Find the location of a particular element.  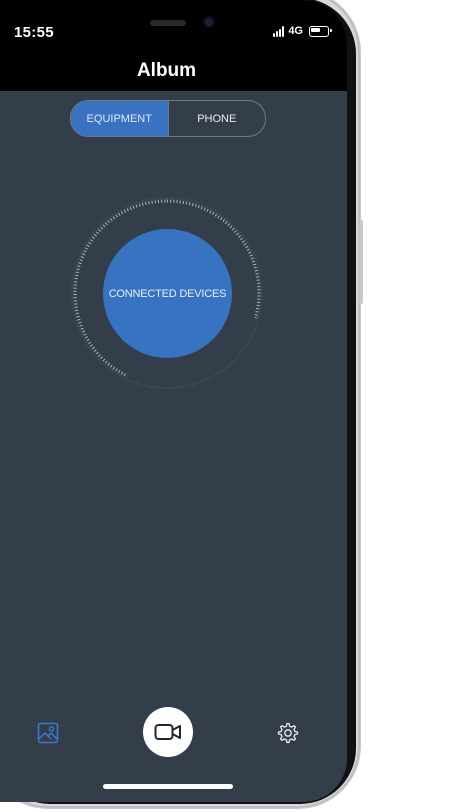

battery-icon is located at coordinates (320, 31).